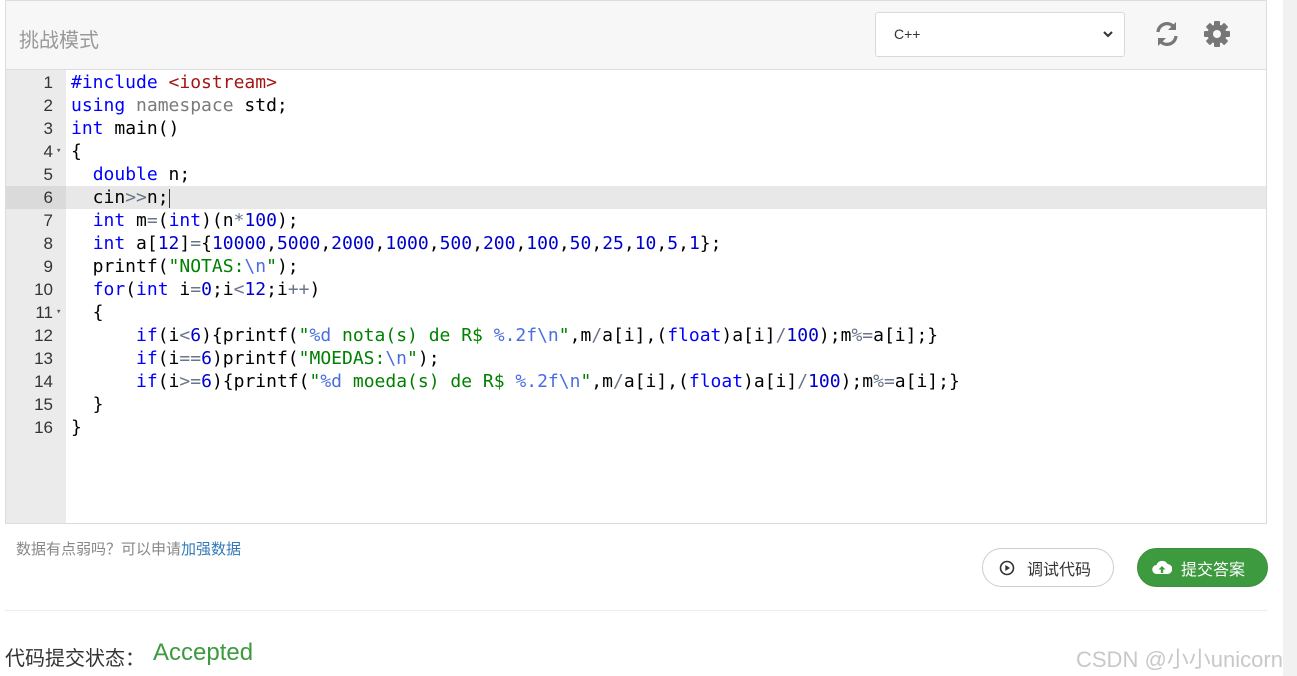  What do you see at coordinates (636, 220) in the screenshot?
I see `code-line: 7 int m=(int)(n*100);` at bounding box center [636, 220].